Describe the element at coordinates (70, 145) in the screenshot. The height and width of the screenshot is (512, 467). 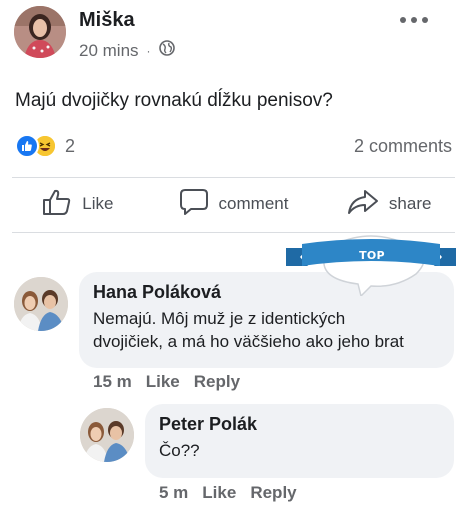
I see `reaction-count: 2` at that location.